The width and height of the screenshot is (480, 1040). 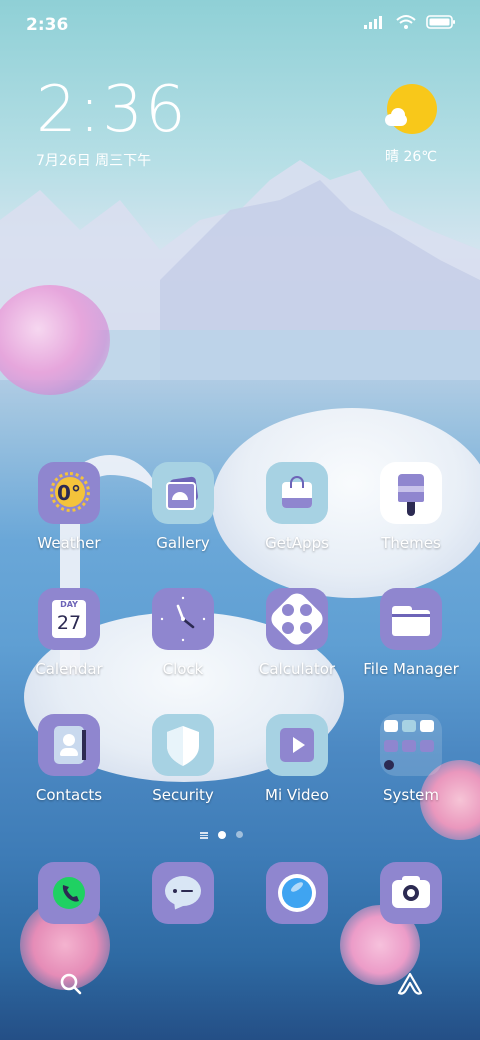 I want to click on app-label: Themes, so click(x=411, y=543).